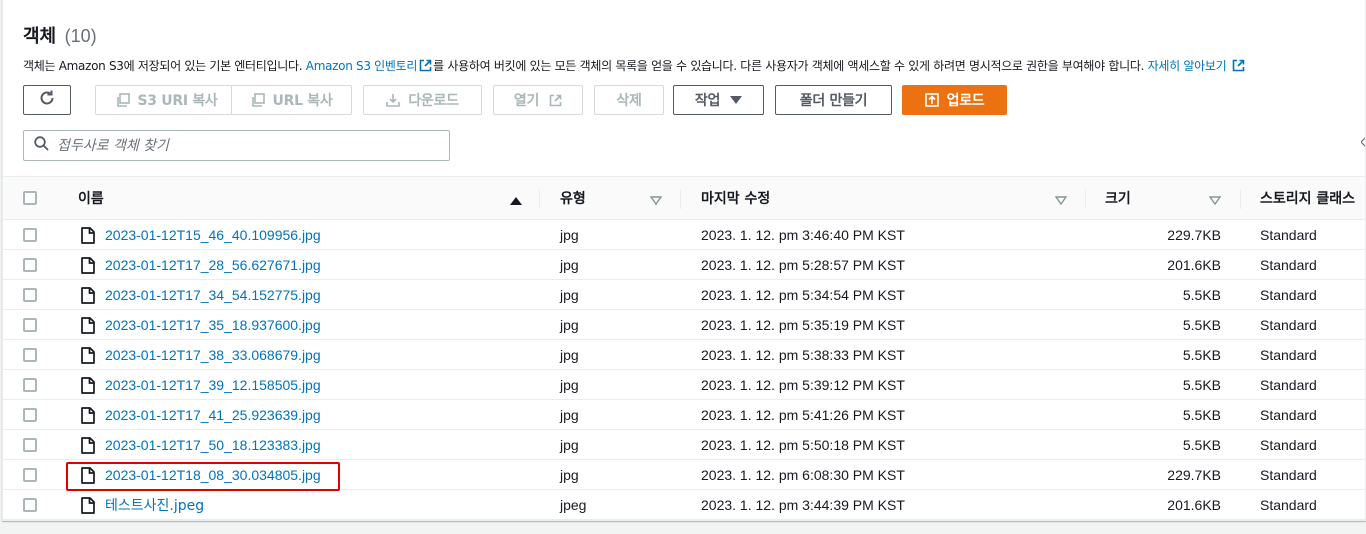  What do you see at coordinates (803, 445) in the screenshot?
I see `object-last-modified: 2023. 1. 12. pm 5:50:18 PM KST` at bounding box center [803, 445].